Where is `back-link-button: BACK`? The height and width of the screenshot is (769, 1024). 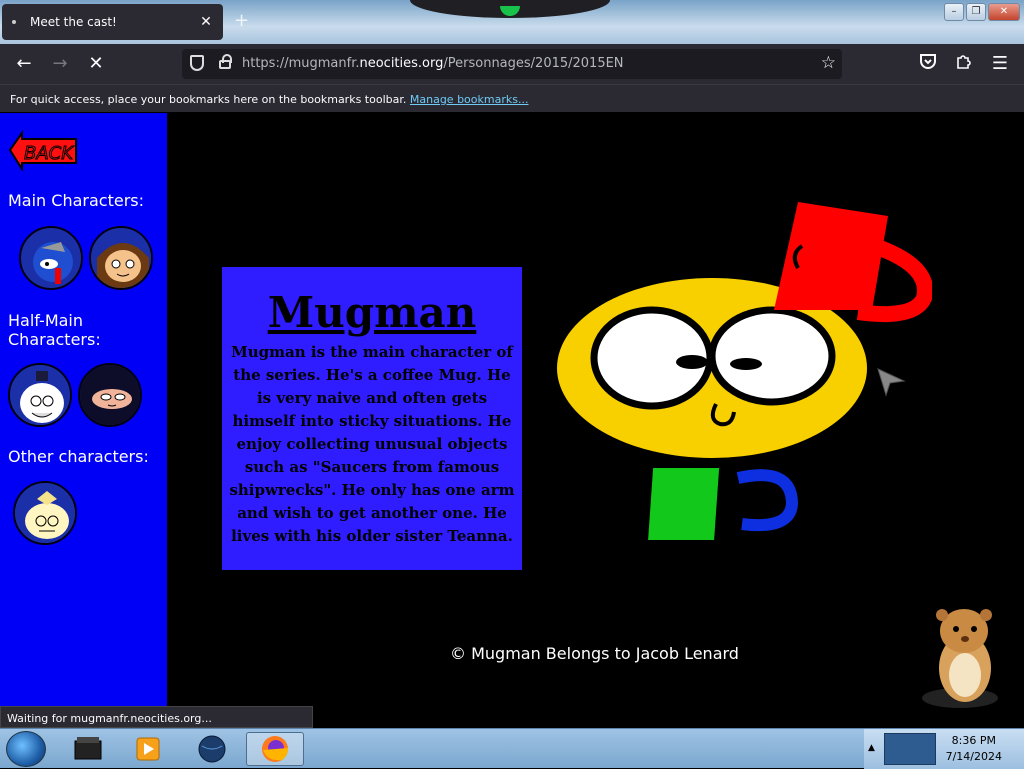
back-link-button: BACK is located at coordinates (43, 150).